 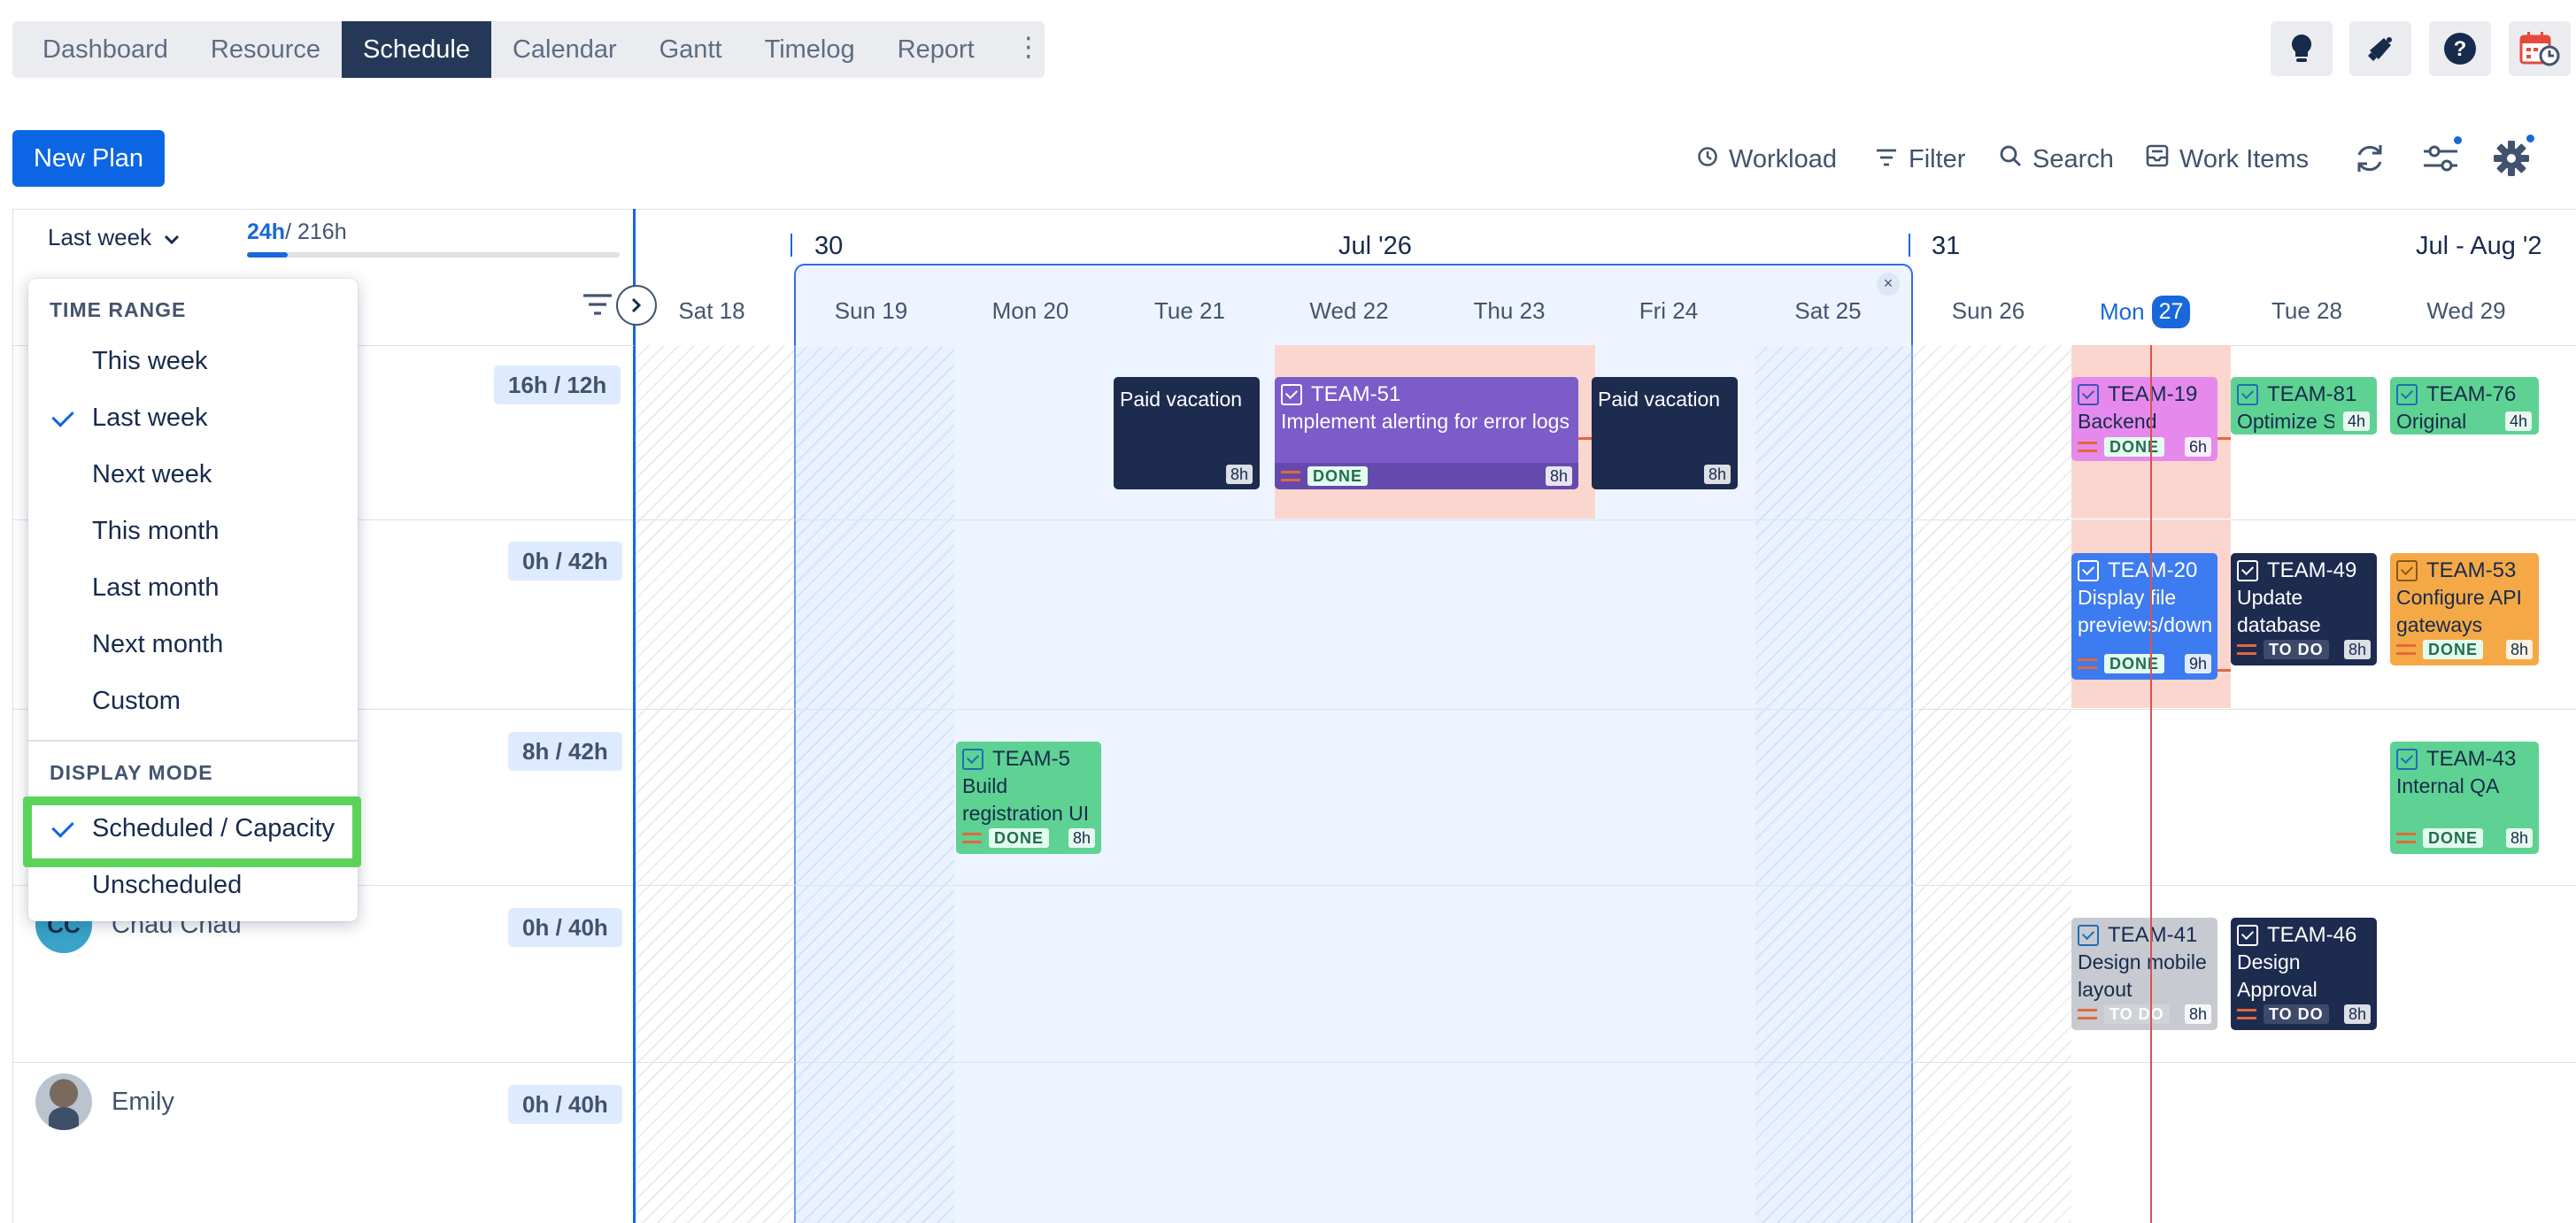 I want to click on avatar, so click(x=63, y=1102).